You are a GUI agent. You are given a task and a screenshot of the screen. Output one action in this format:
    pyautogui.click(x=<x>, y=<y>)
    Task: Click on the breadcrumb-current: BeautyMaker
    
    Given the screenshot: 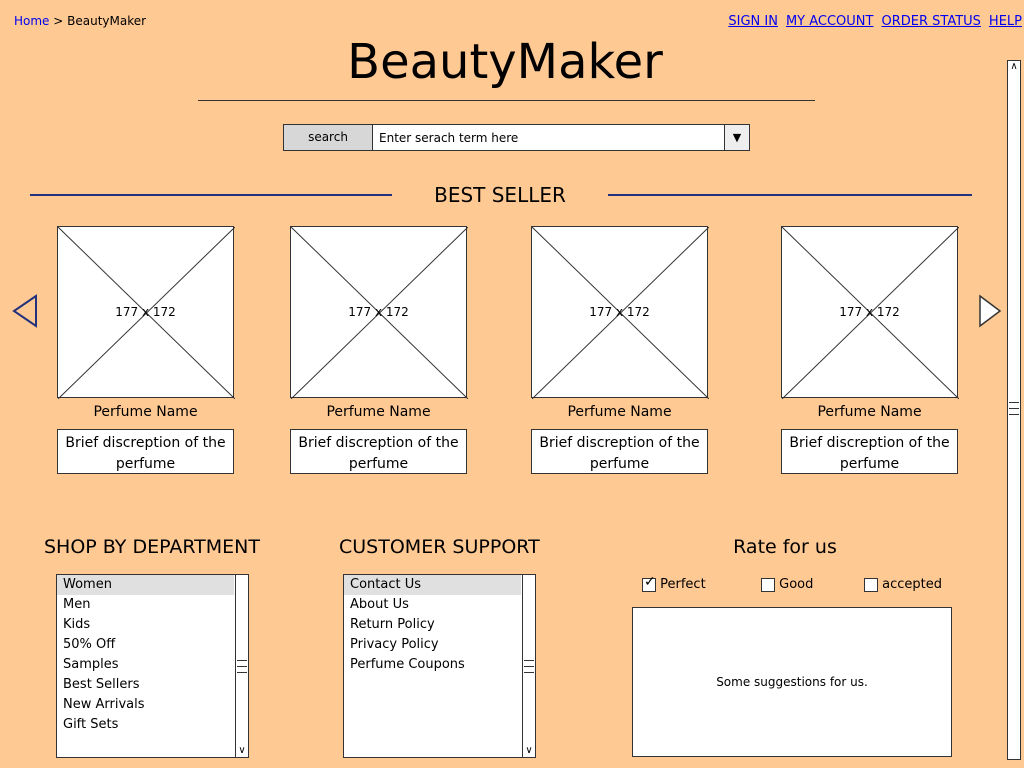 What is the action you would take?
    pyautogui.click(x=107, y=21)
    